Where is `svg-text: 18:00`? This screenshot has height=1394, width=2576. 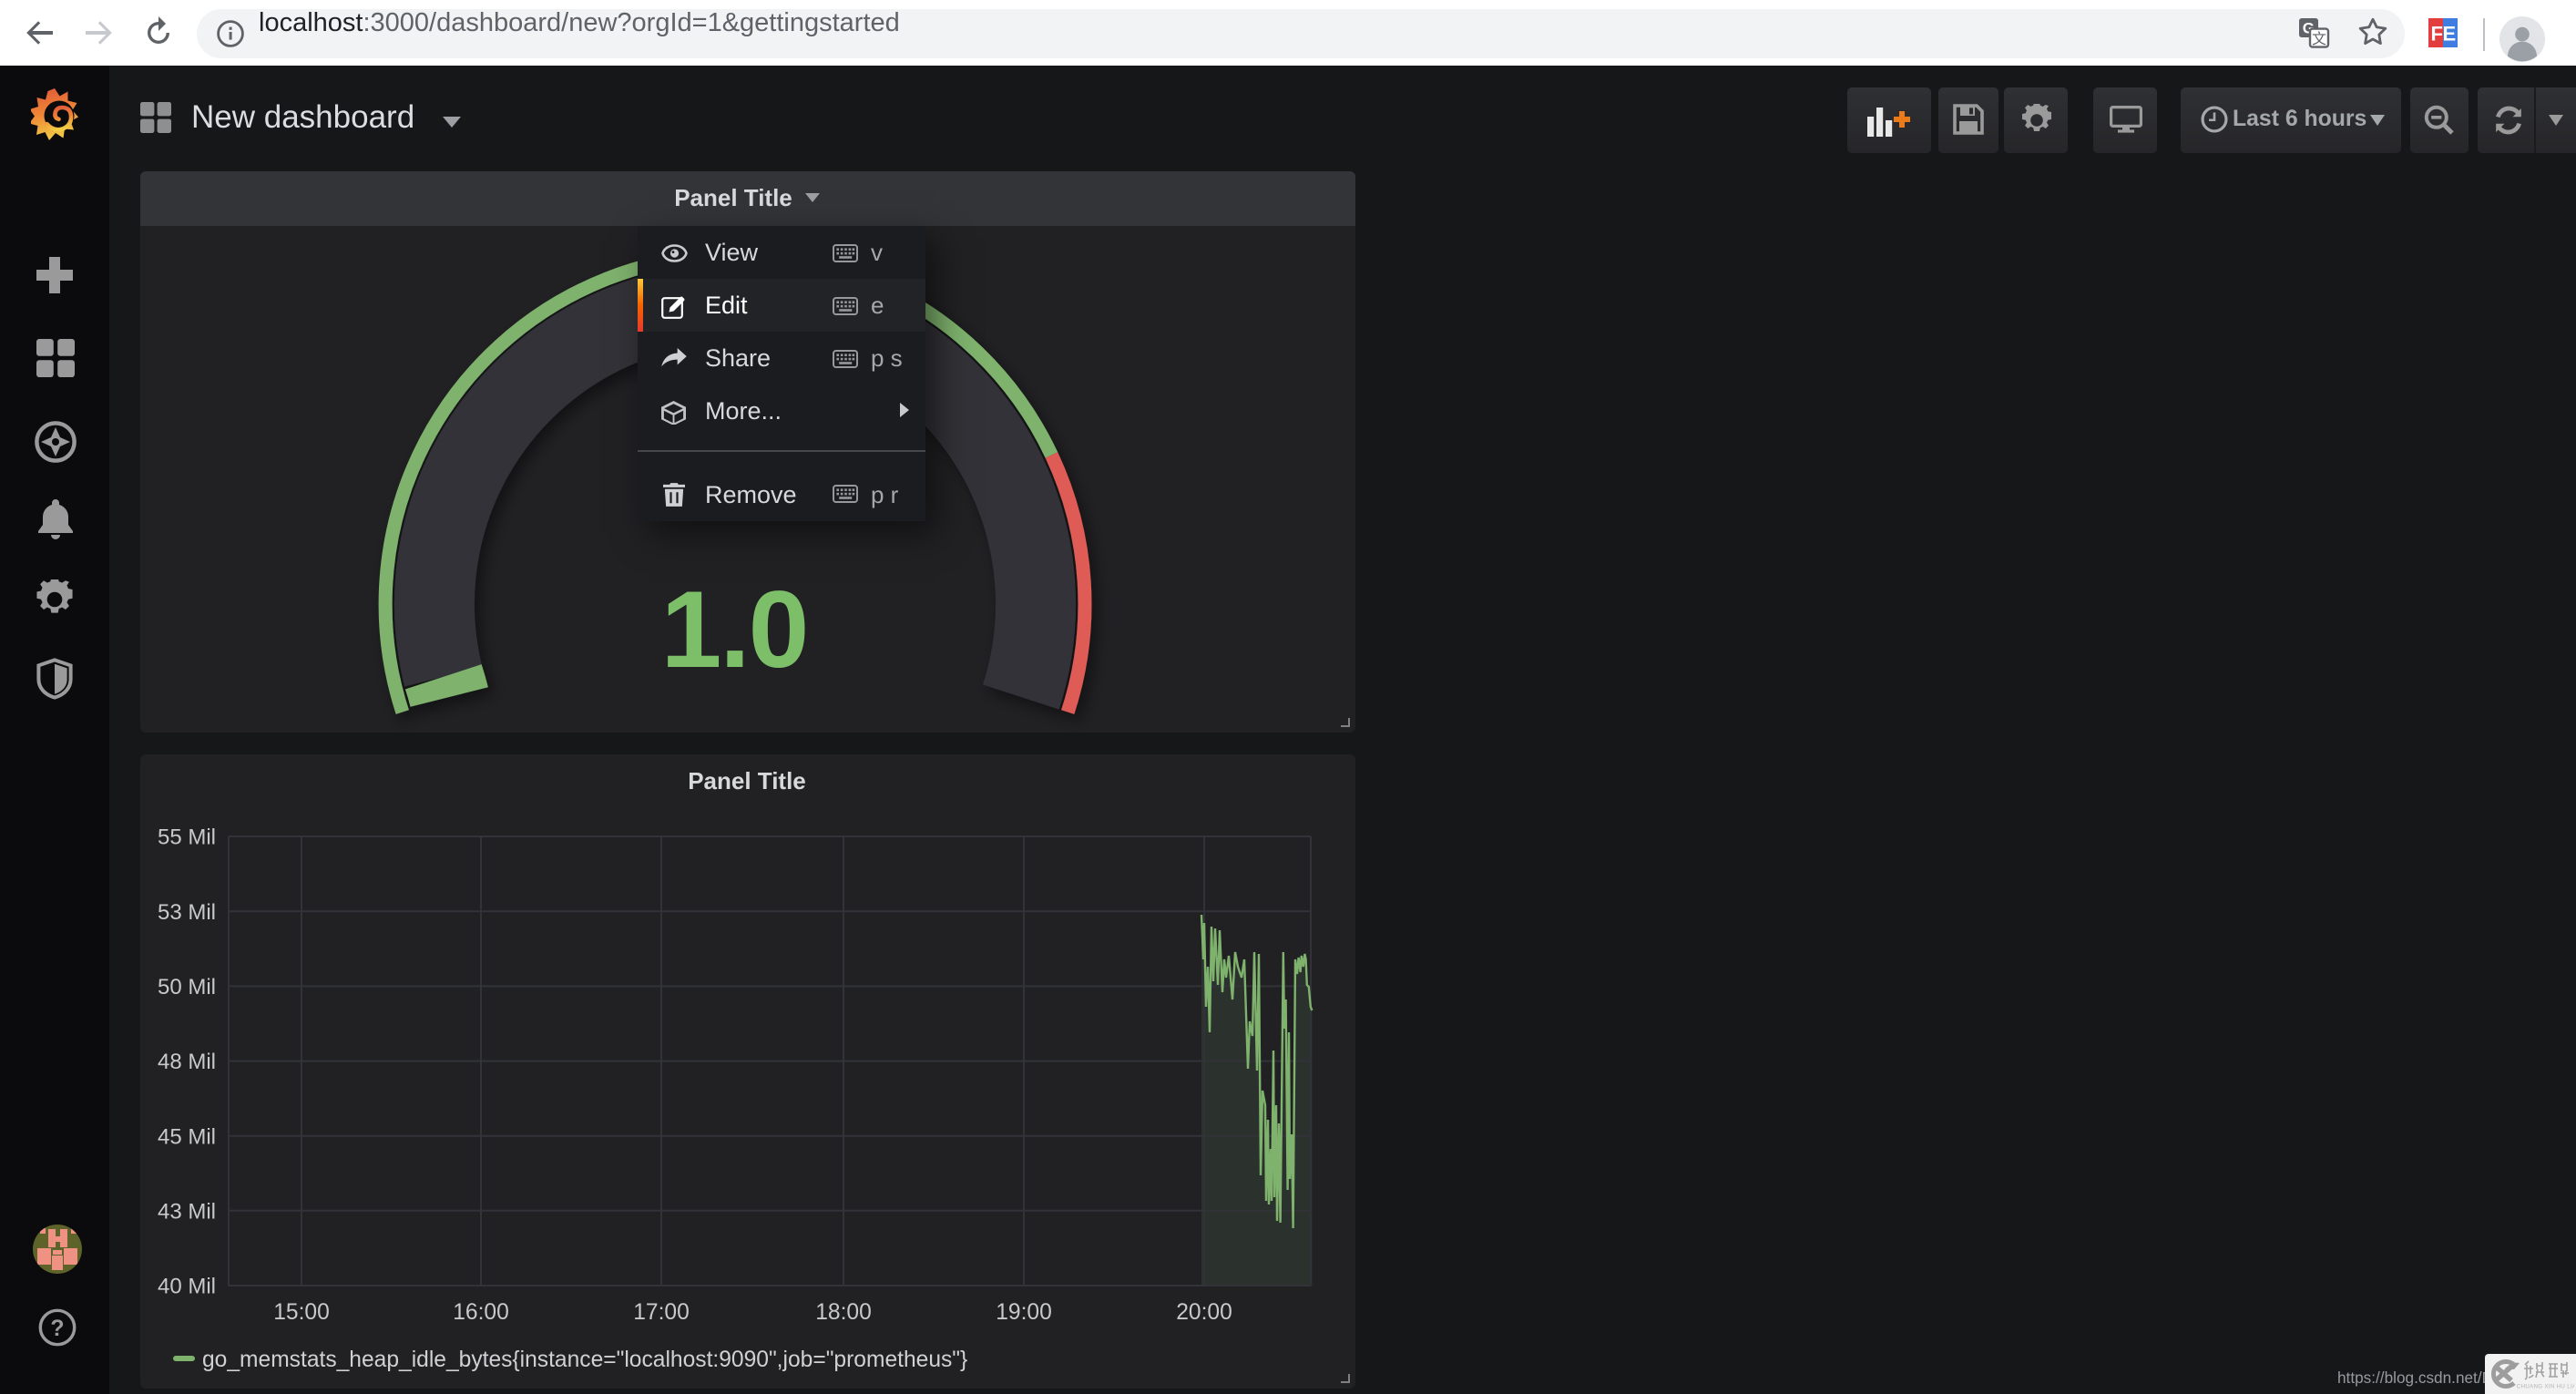 svg-text: 18:00 is located at coordinates (842, 1313).